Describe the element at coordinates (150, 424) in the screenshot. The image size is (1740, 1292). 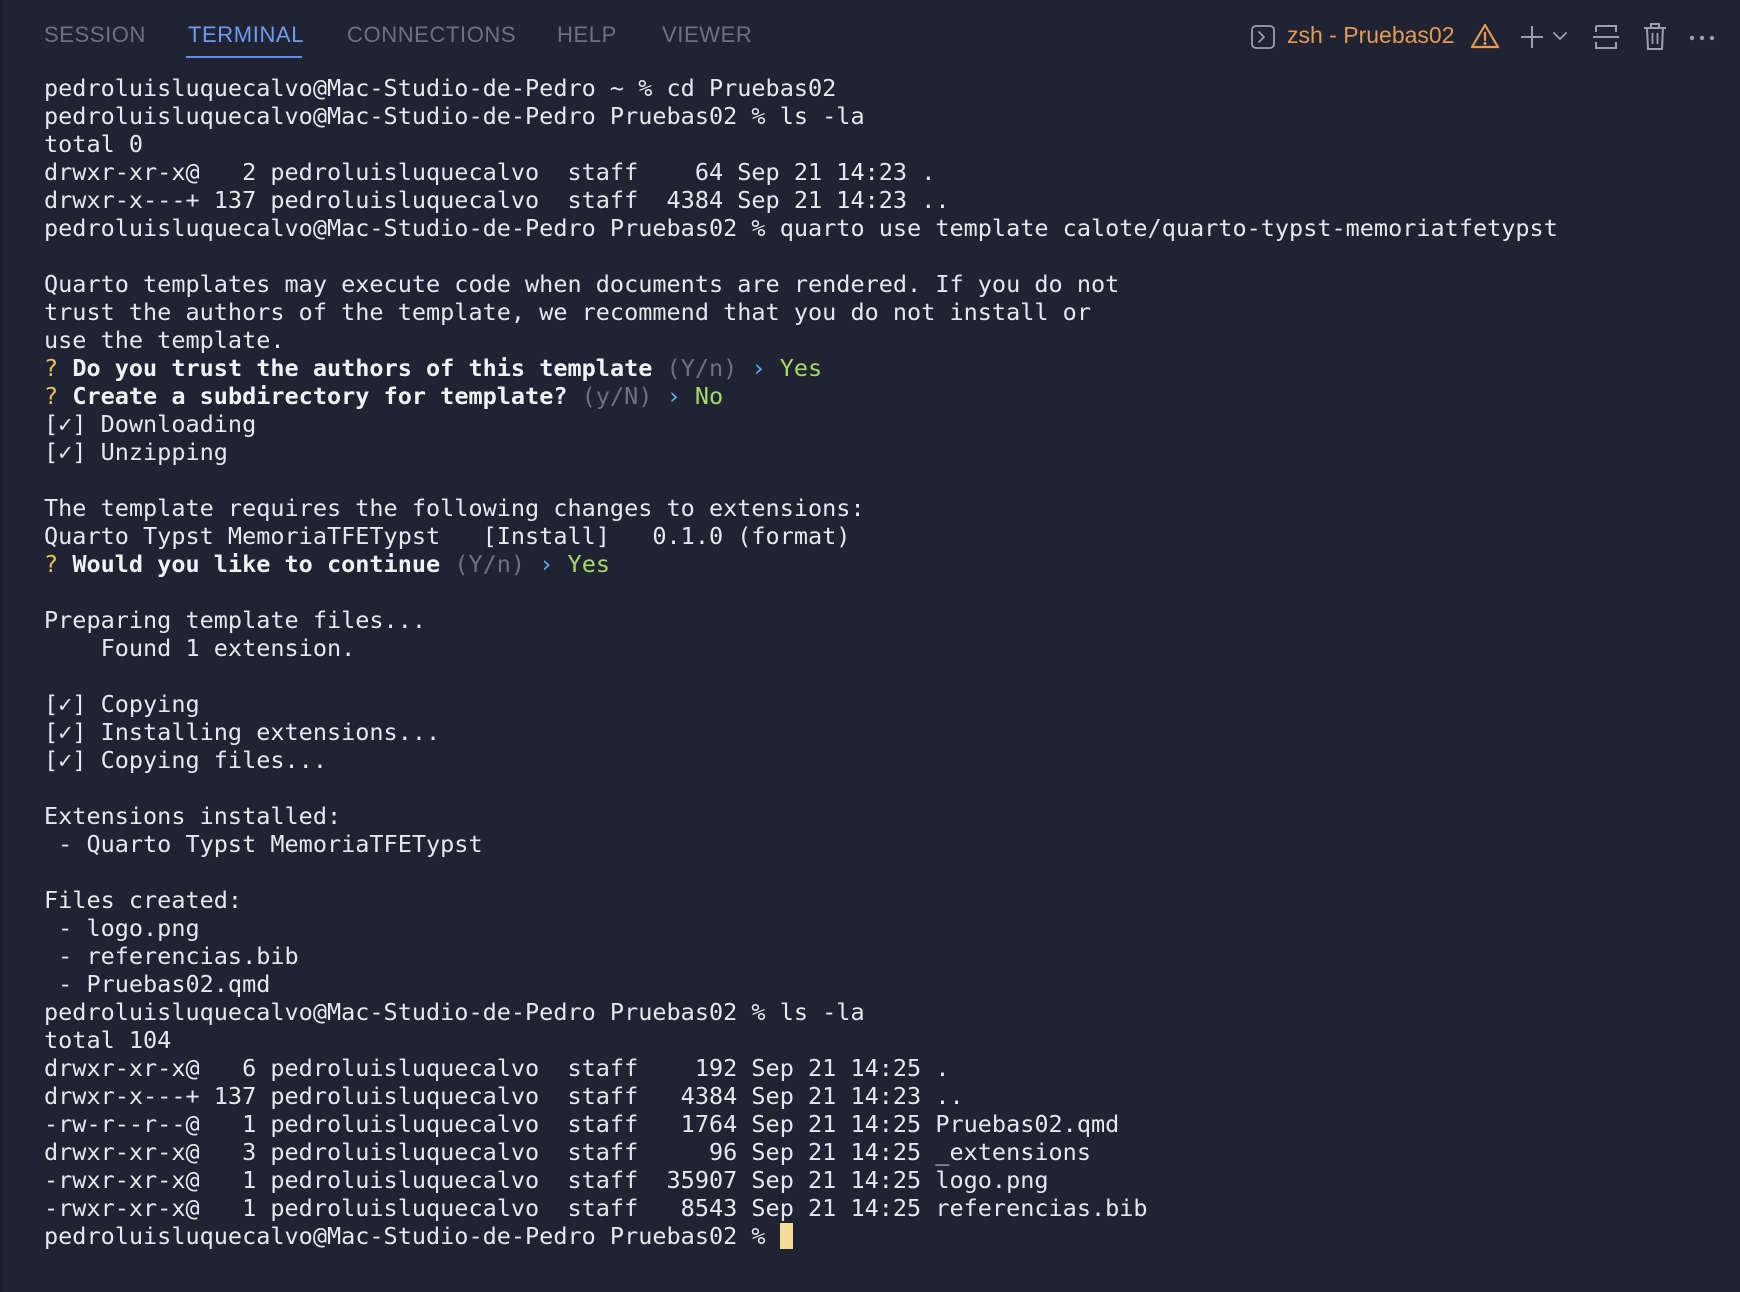
I see `terminal-line: [✓] Downloading` at that location.